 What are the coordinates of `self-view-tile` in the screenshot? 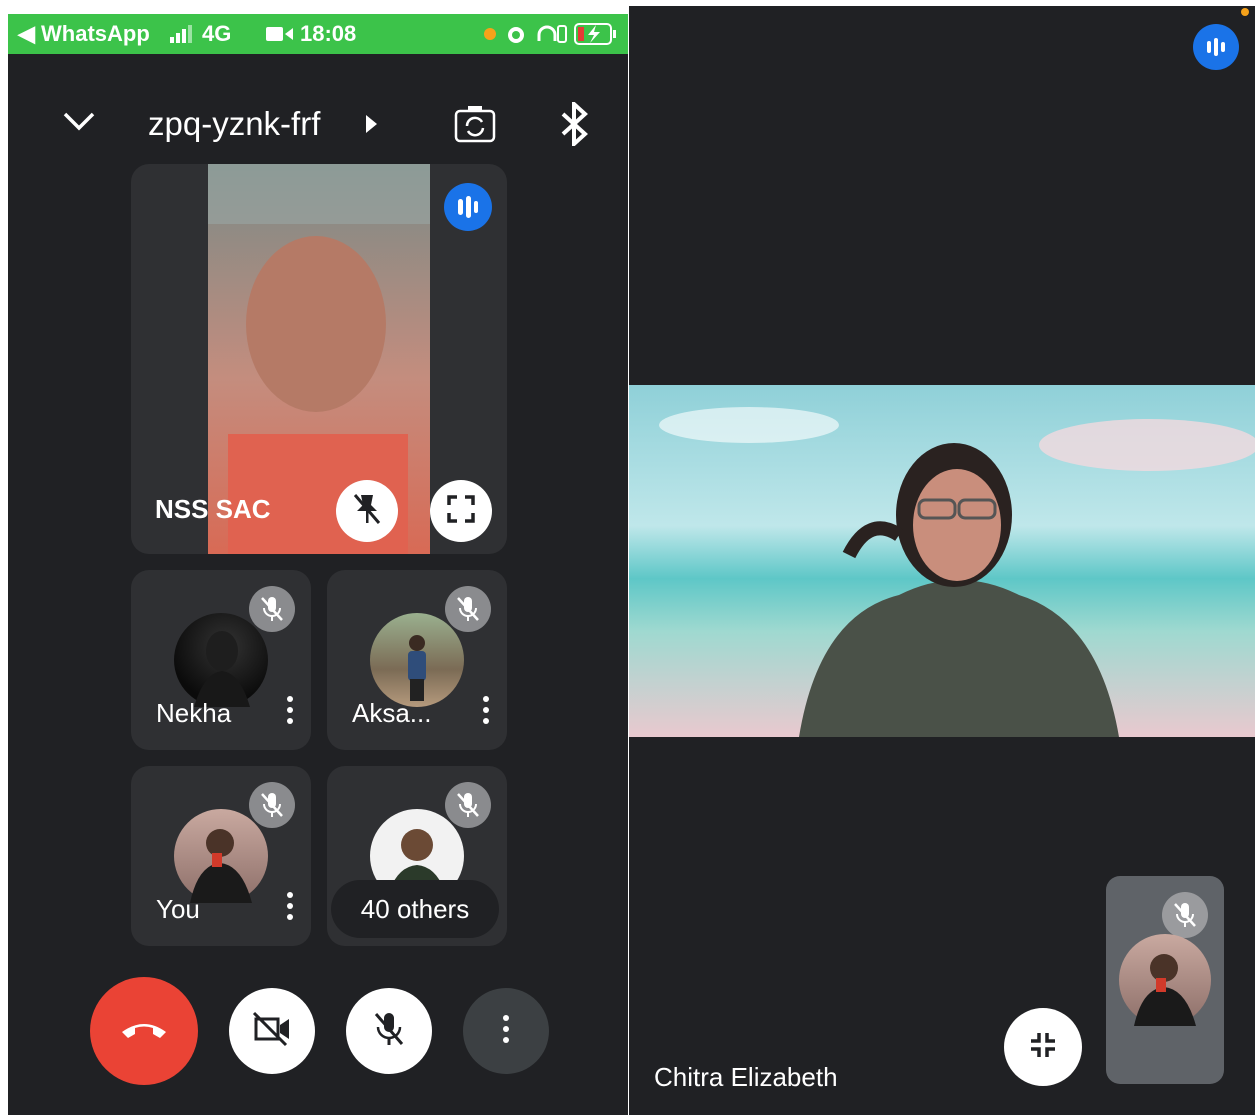 It's located at (1165, 980).